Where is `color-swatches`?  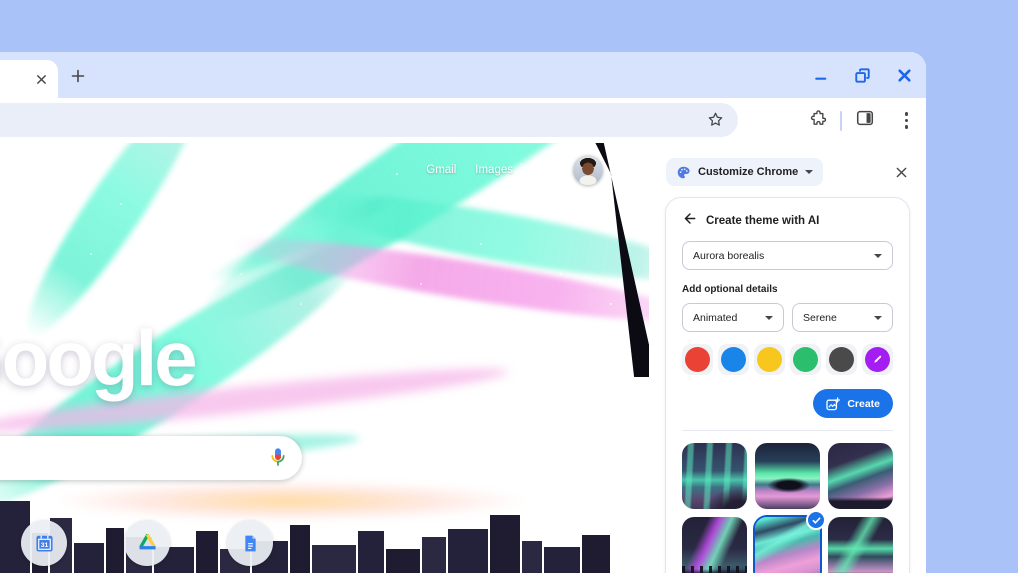 color-swatches is located at coordinates (787, 359).